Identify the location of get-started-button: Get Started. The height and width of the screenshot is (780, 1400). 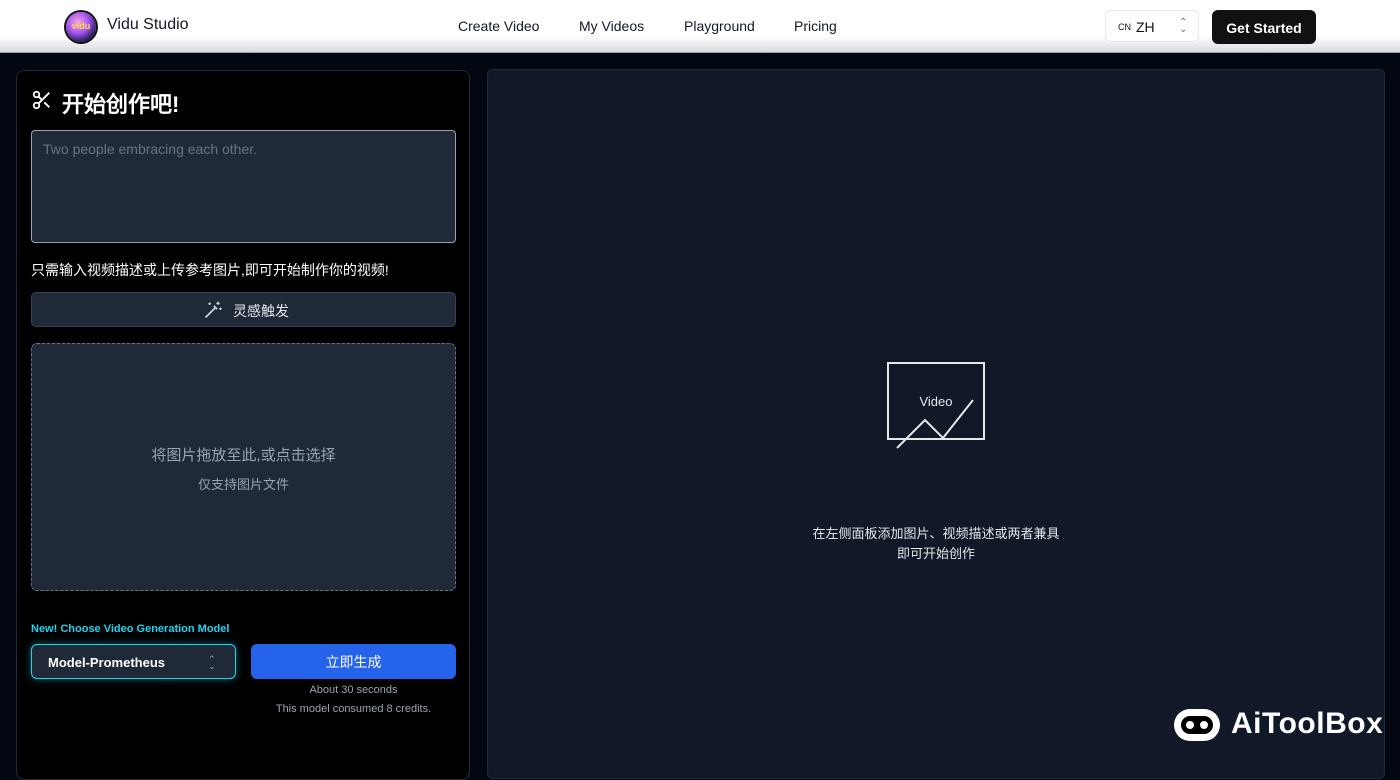
(1264, 27).